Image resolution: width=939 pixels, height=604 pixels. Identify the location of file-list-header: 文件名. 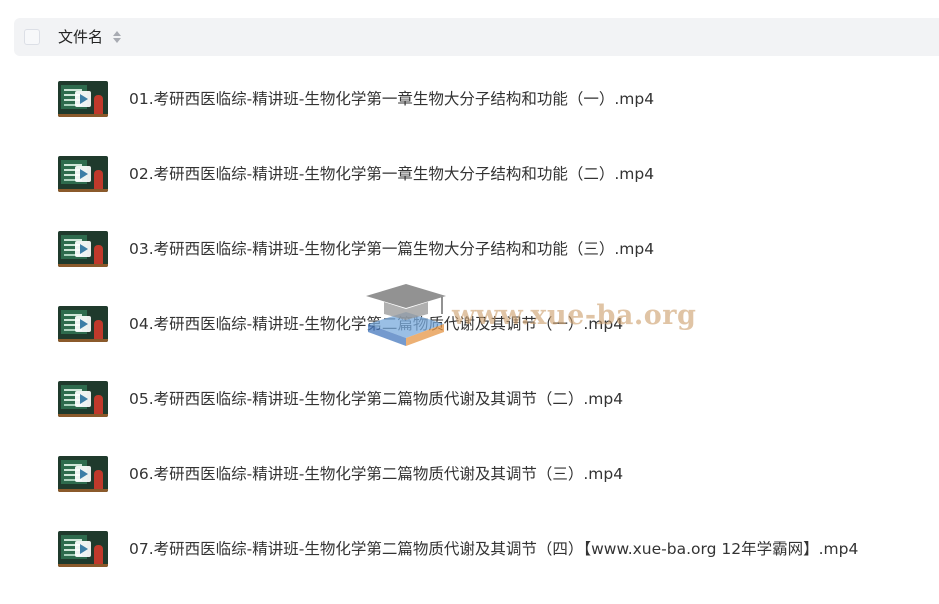
(476, 37).